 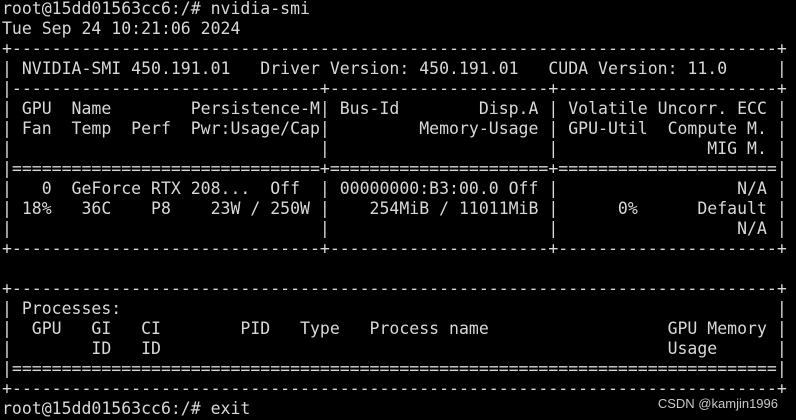 What do you see at coordinates (394, 308) in the screenshot?
I see `processes-title: | Processes: |` at bounding box center [394, 308].